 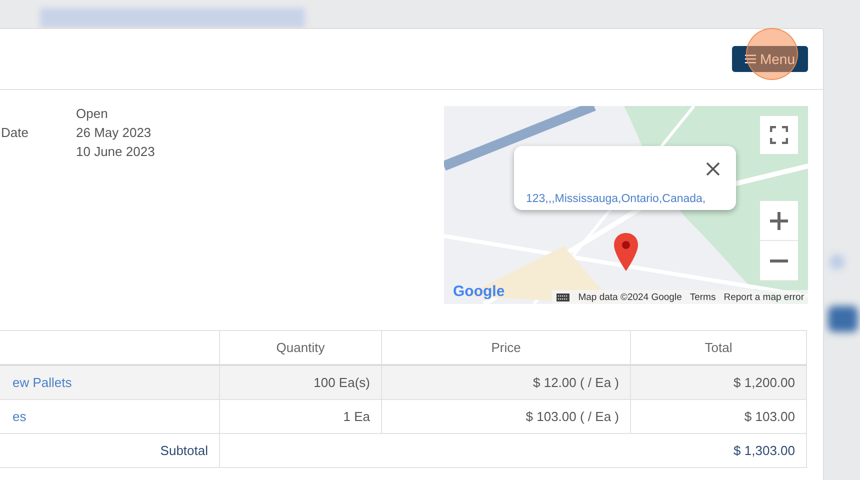 What do you see at coordinates (779, 221) in the screenshot?
I see `plus-icon` at bounding box center [779, 221].